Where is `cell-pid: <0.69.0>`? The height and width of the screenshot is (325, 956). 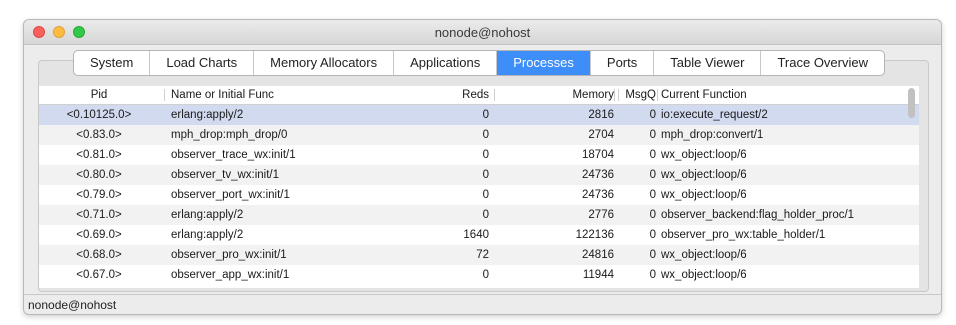
cell-pid: <0.69.0> is located at coordinates (99, 235).